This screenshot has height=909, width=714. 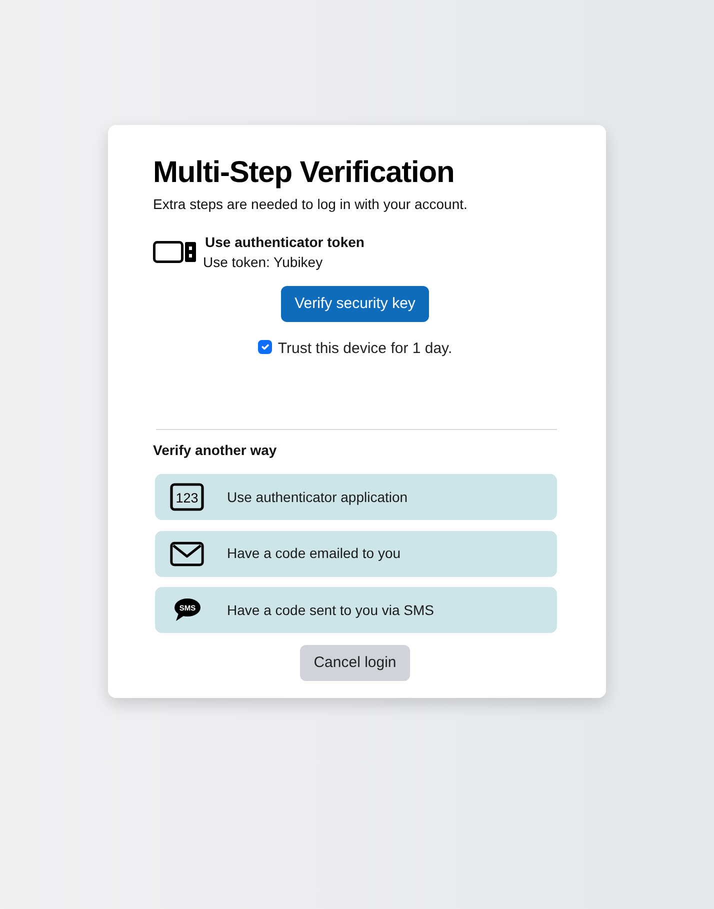 What do you see at coordinates (356, 497) in the screenshot?
I see `verify-option-button: 123 Use authenticator application` at bounding box center [356, 497].